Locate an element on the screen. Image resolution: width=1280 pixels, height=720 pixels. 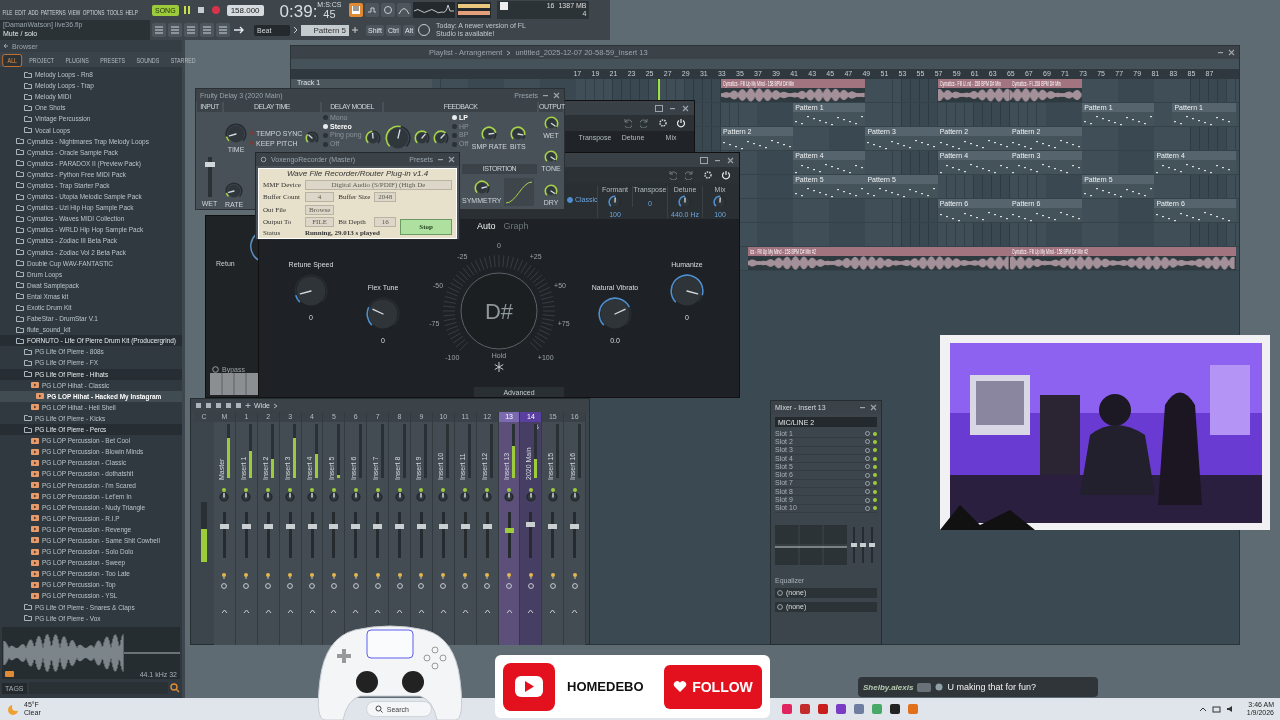
tempo-display: 158.000 is located at coordinates (245, 10).